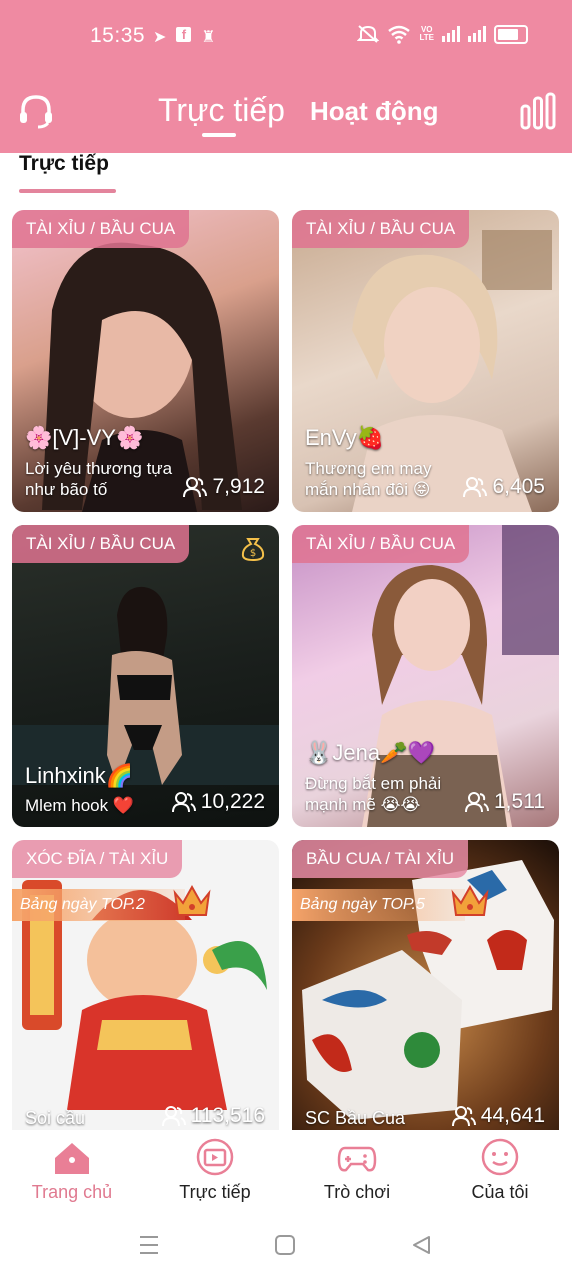  What do you see at coordinates (160, 37) in the screenshot?
I see `telegram-icon: ➤` at bounding box center [160, 37].